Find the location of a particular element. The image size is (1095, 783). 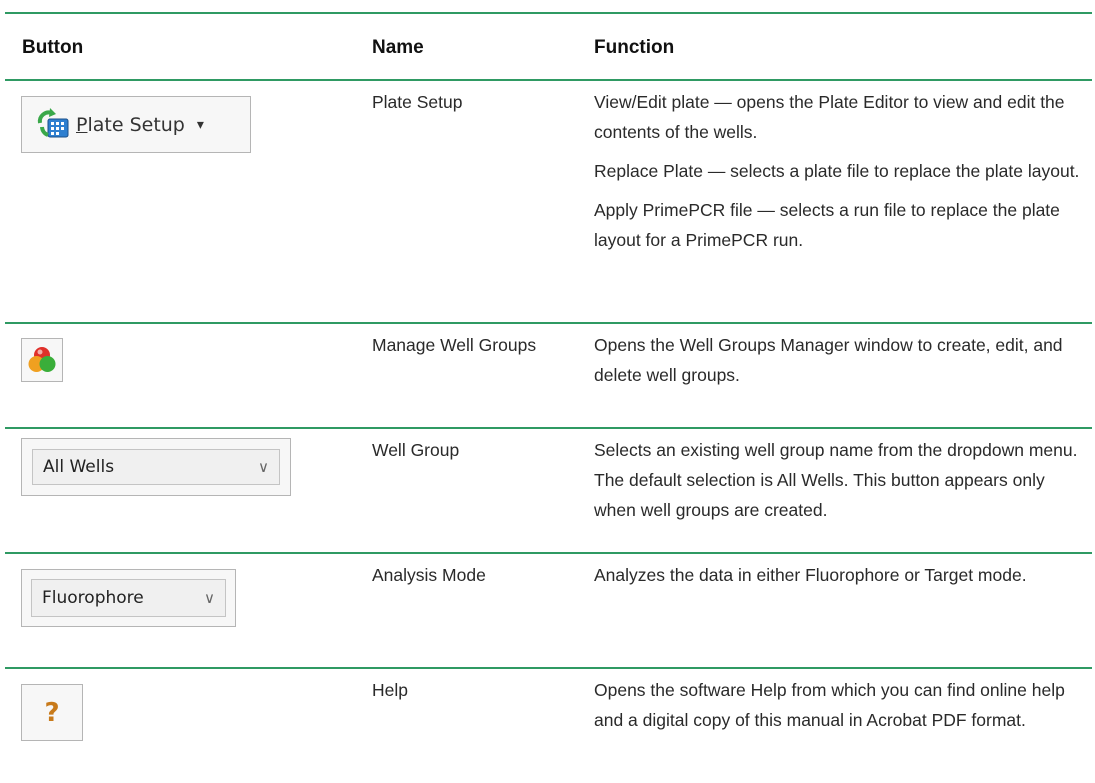

help-icon: ? is located at coordinates (52, 712).